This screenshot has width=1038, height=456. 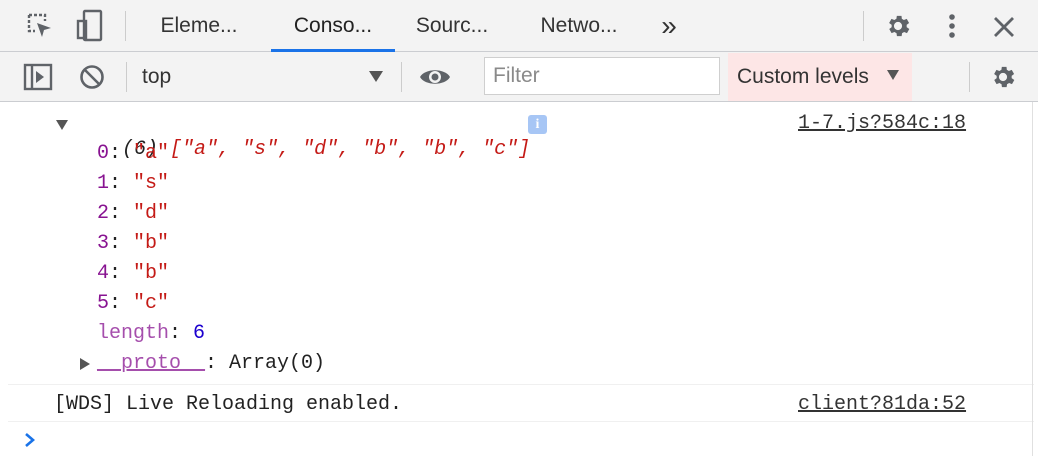 I want to click on device-toolbar-icon, so click(x=90, y=26).